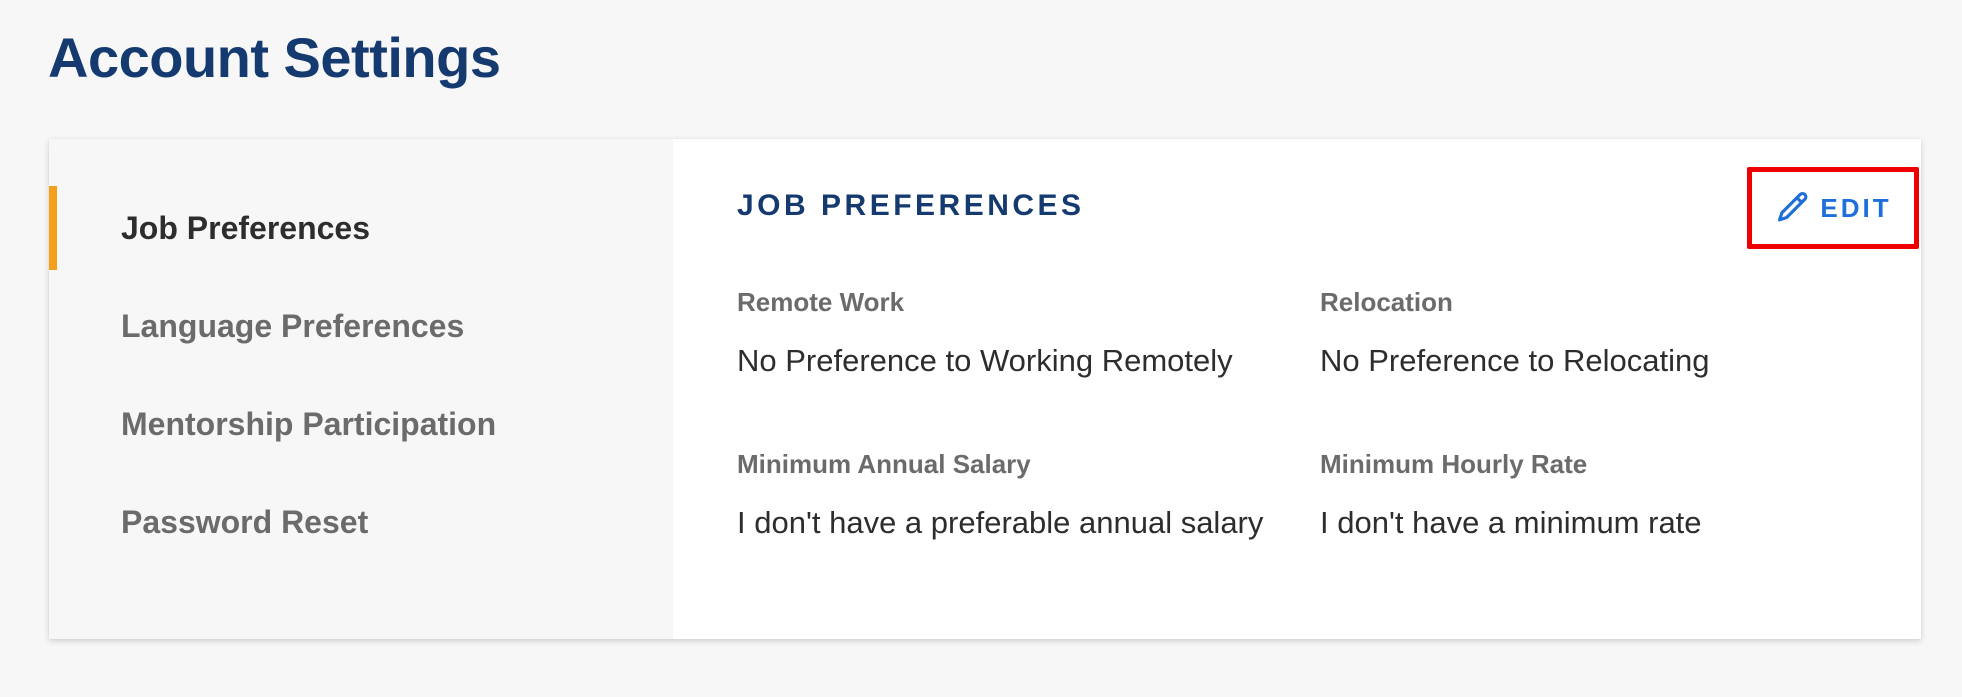 The image size is (1962, 697). Describe the element at coordinates (1590, 335) in the screenshot. I see `field-relocation: Relocation No Preference to Relocating` at that location.